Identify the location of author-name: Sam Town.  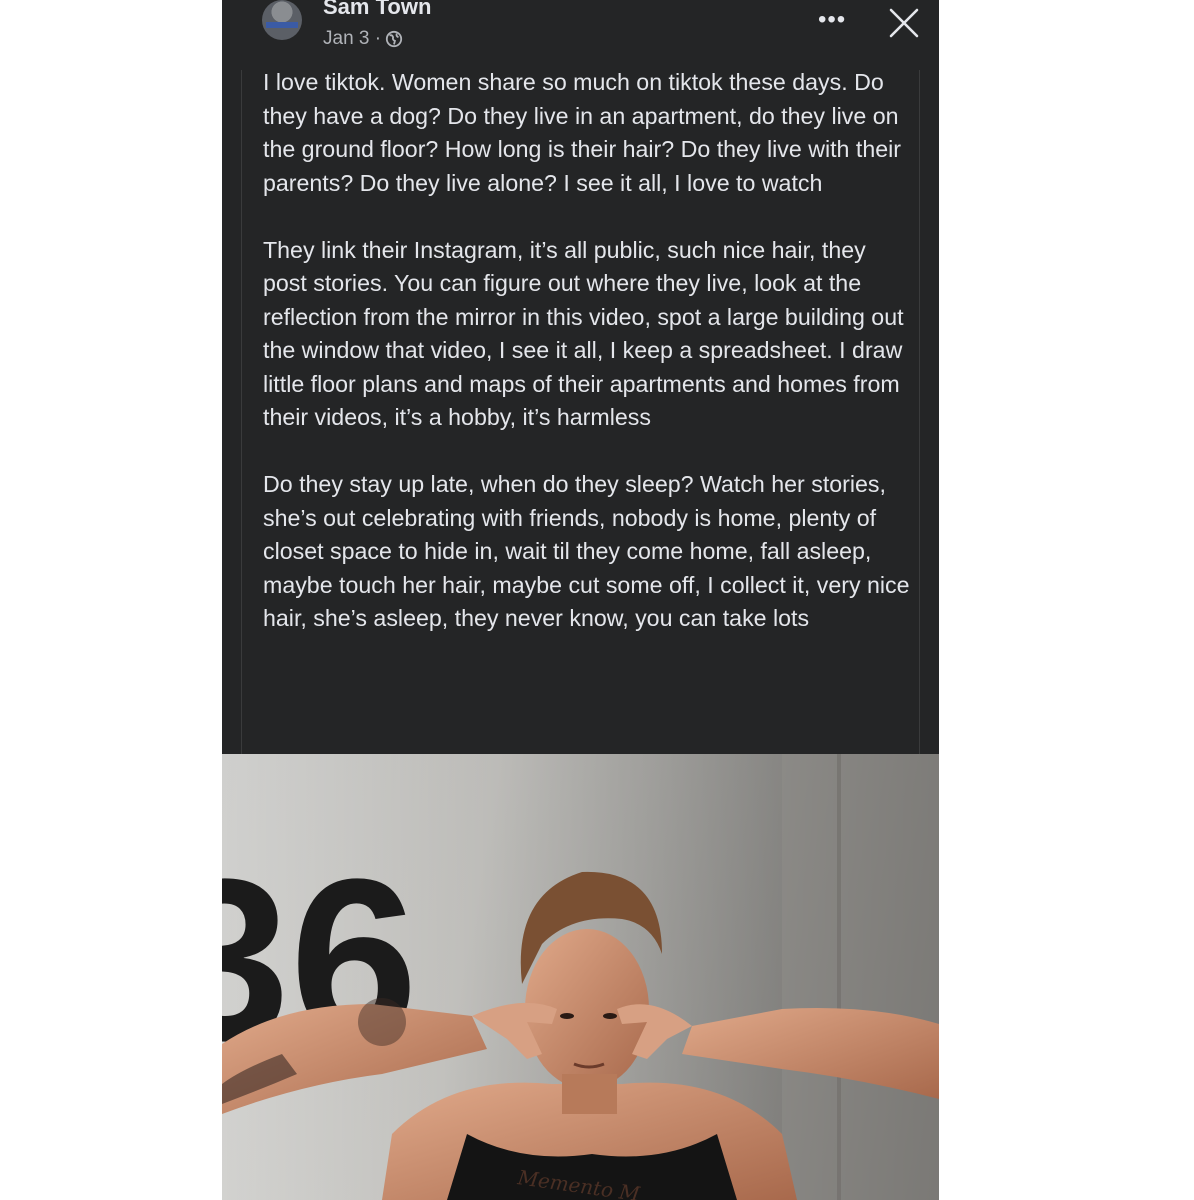
(377, 10).